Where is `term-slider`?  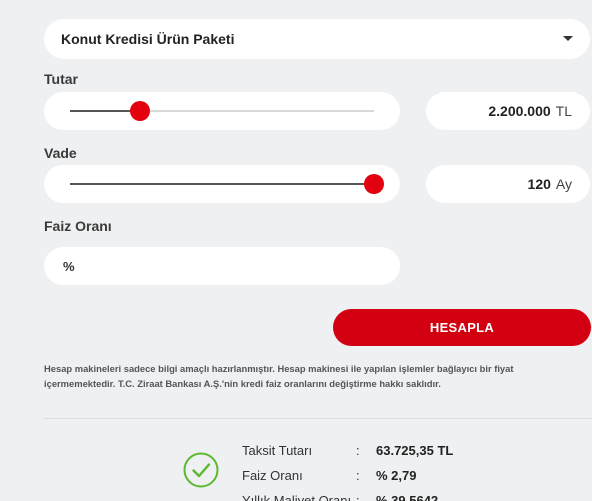
term-slider is located at coordinates (222, 184).